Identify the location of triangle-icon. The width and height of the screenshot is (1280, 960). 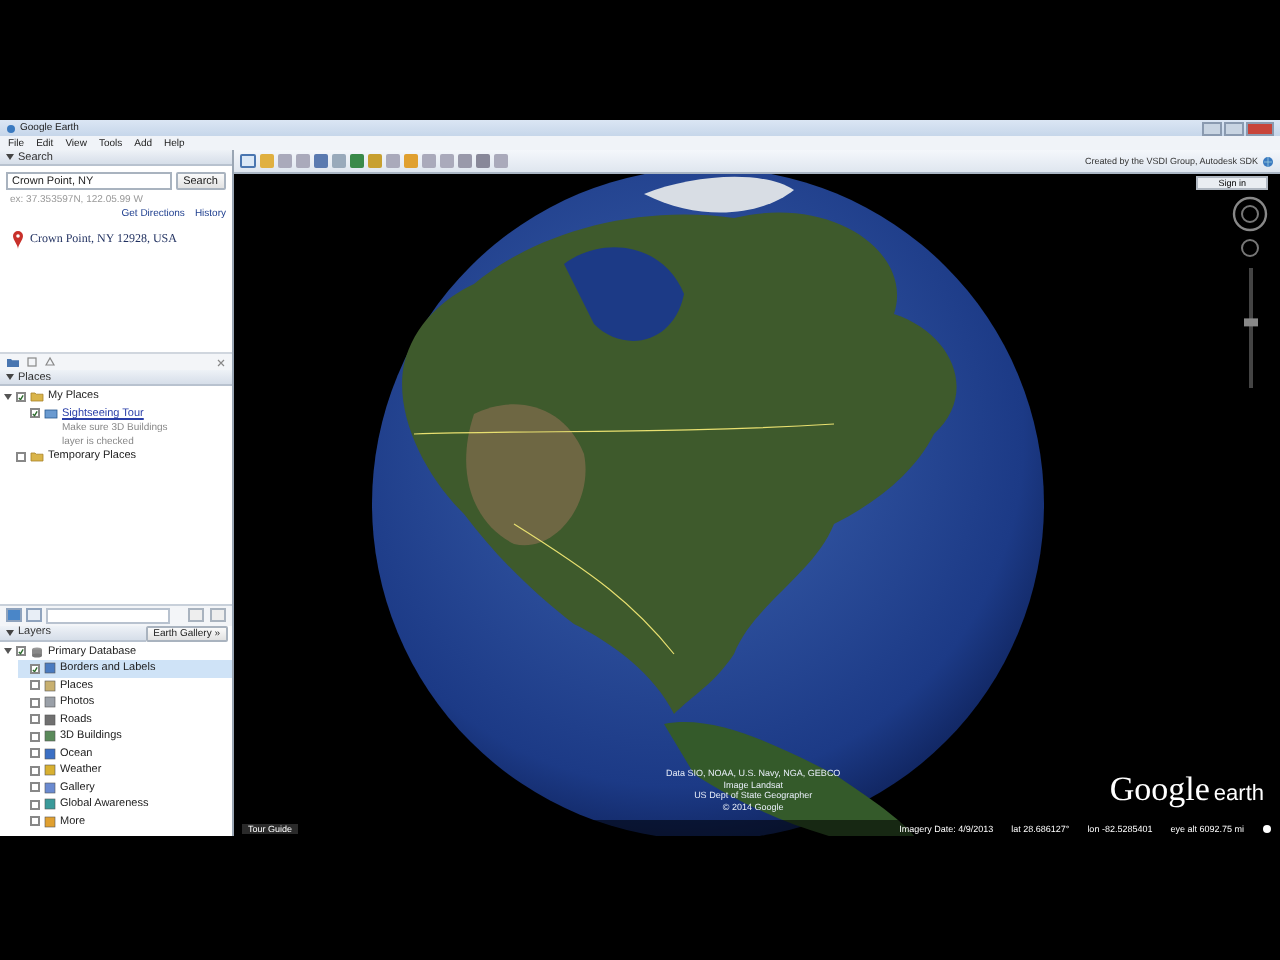
(50, 362).